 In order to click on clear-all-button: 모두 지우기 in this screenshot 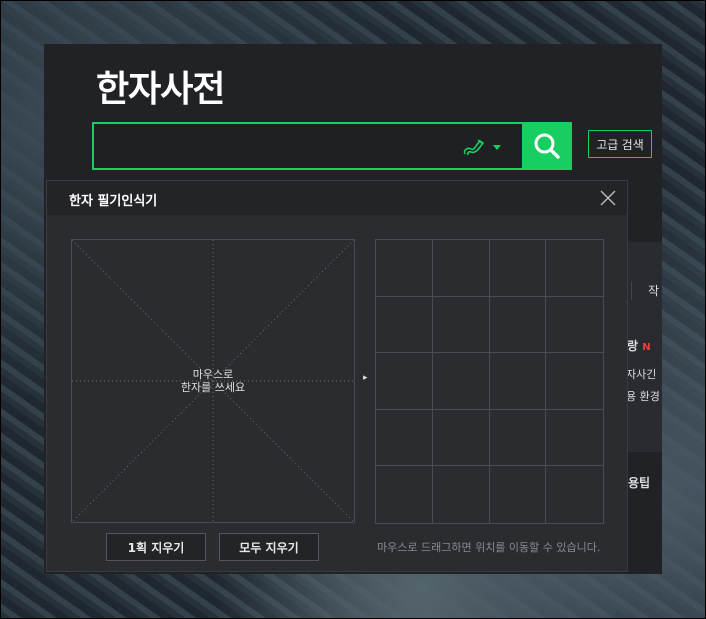, I will do `click(269, 547)`.